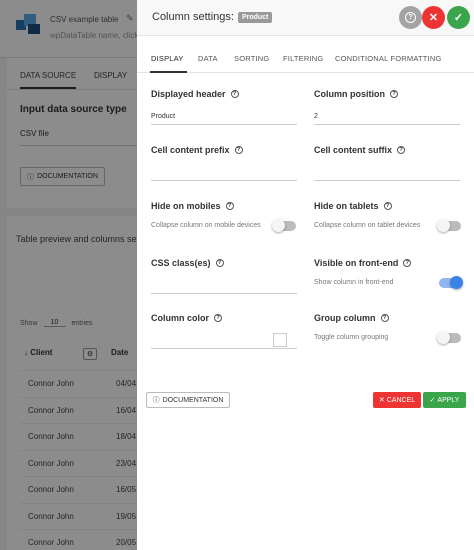 The width and height of the screenshot is (474, 550). Describe the element at coordinates (168, 72) in the screenshot. I see `active-tab-indicator` at that location.